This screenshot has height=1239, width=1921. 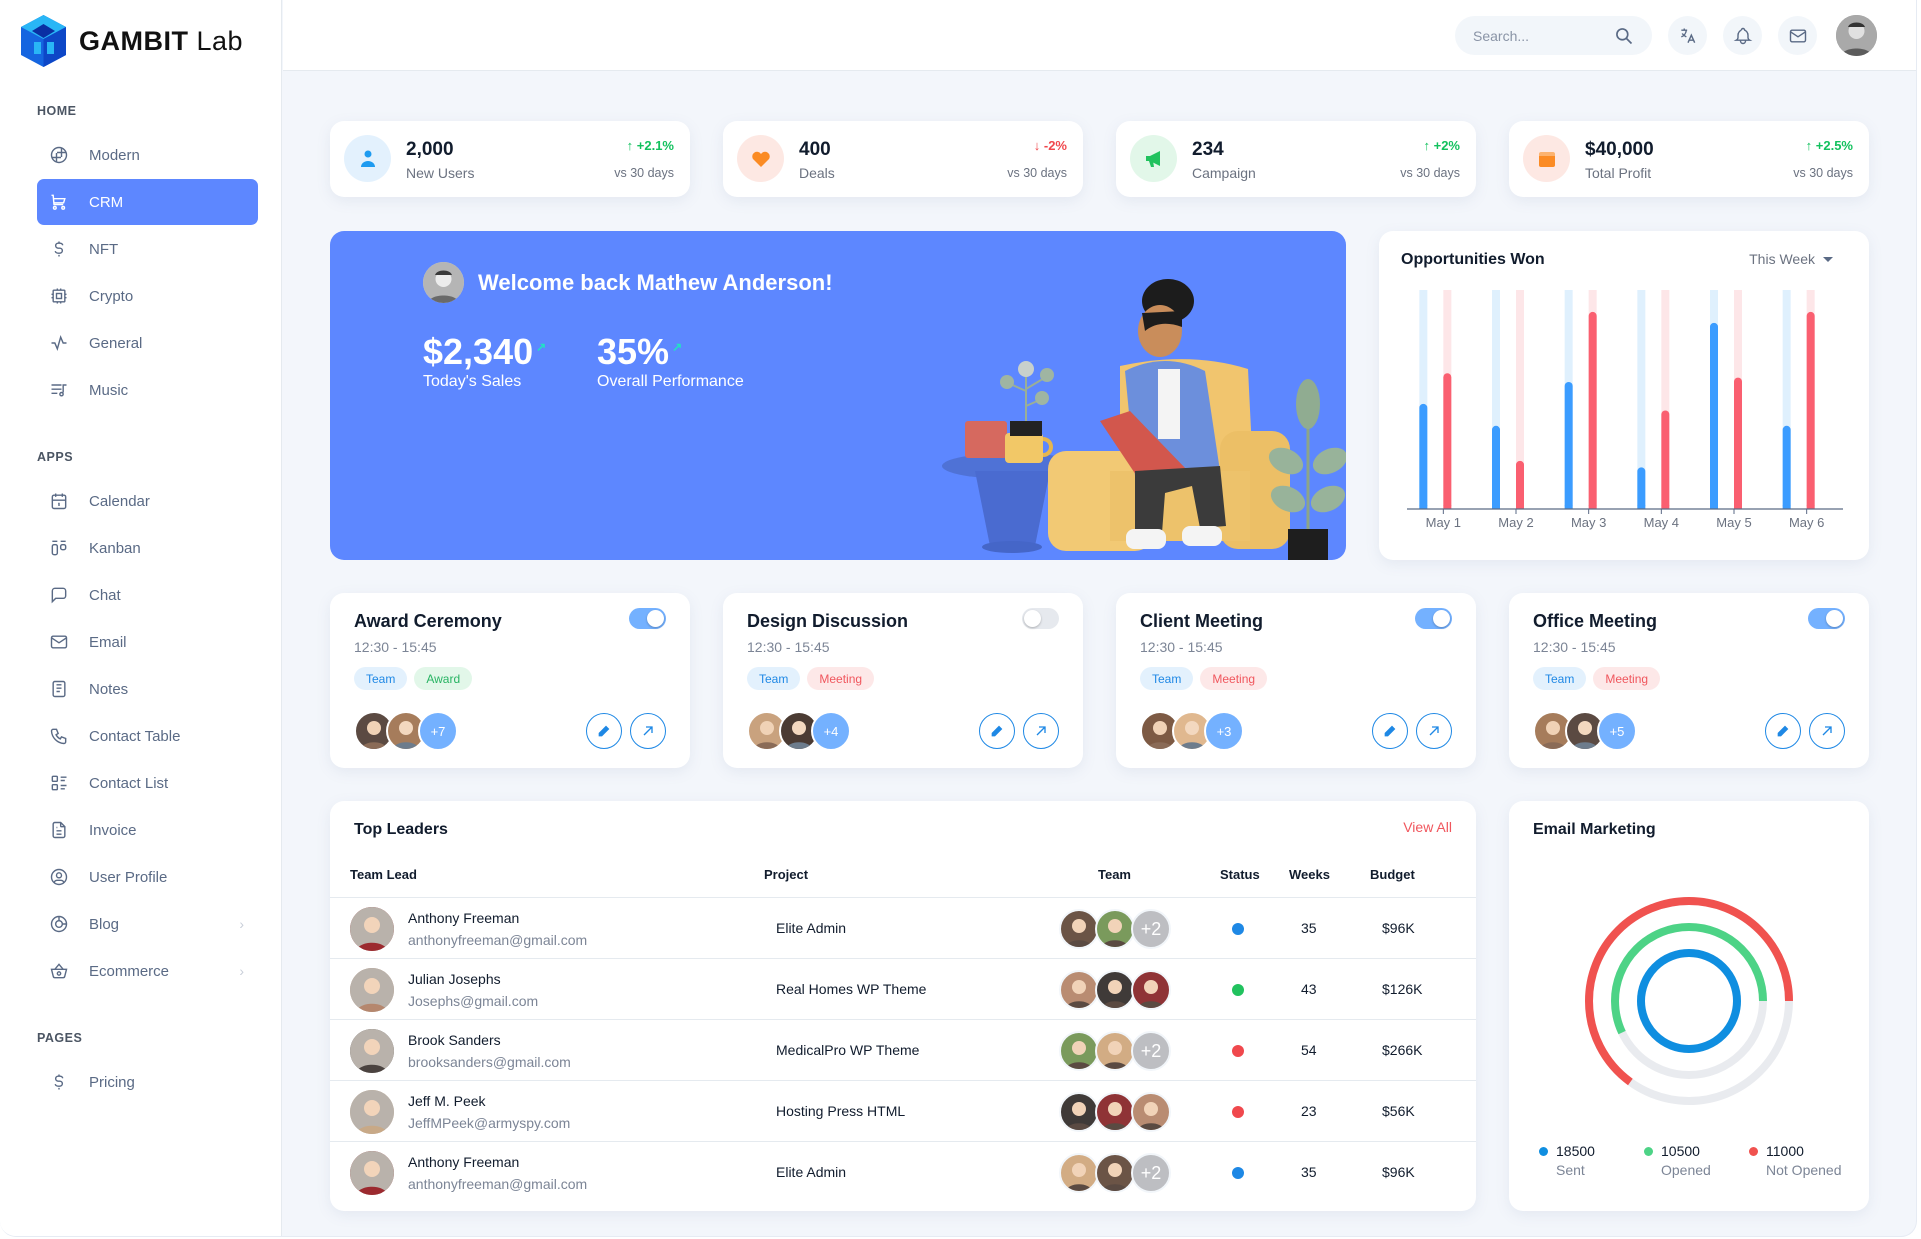 What do you see at coordinates (59, 548) in the screenshot?
I see `kanban-icon` at bounding box center [59, 548].